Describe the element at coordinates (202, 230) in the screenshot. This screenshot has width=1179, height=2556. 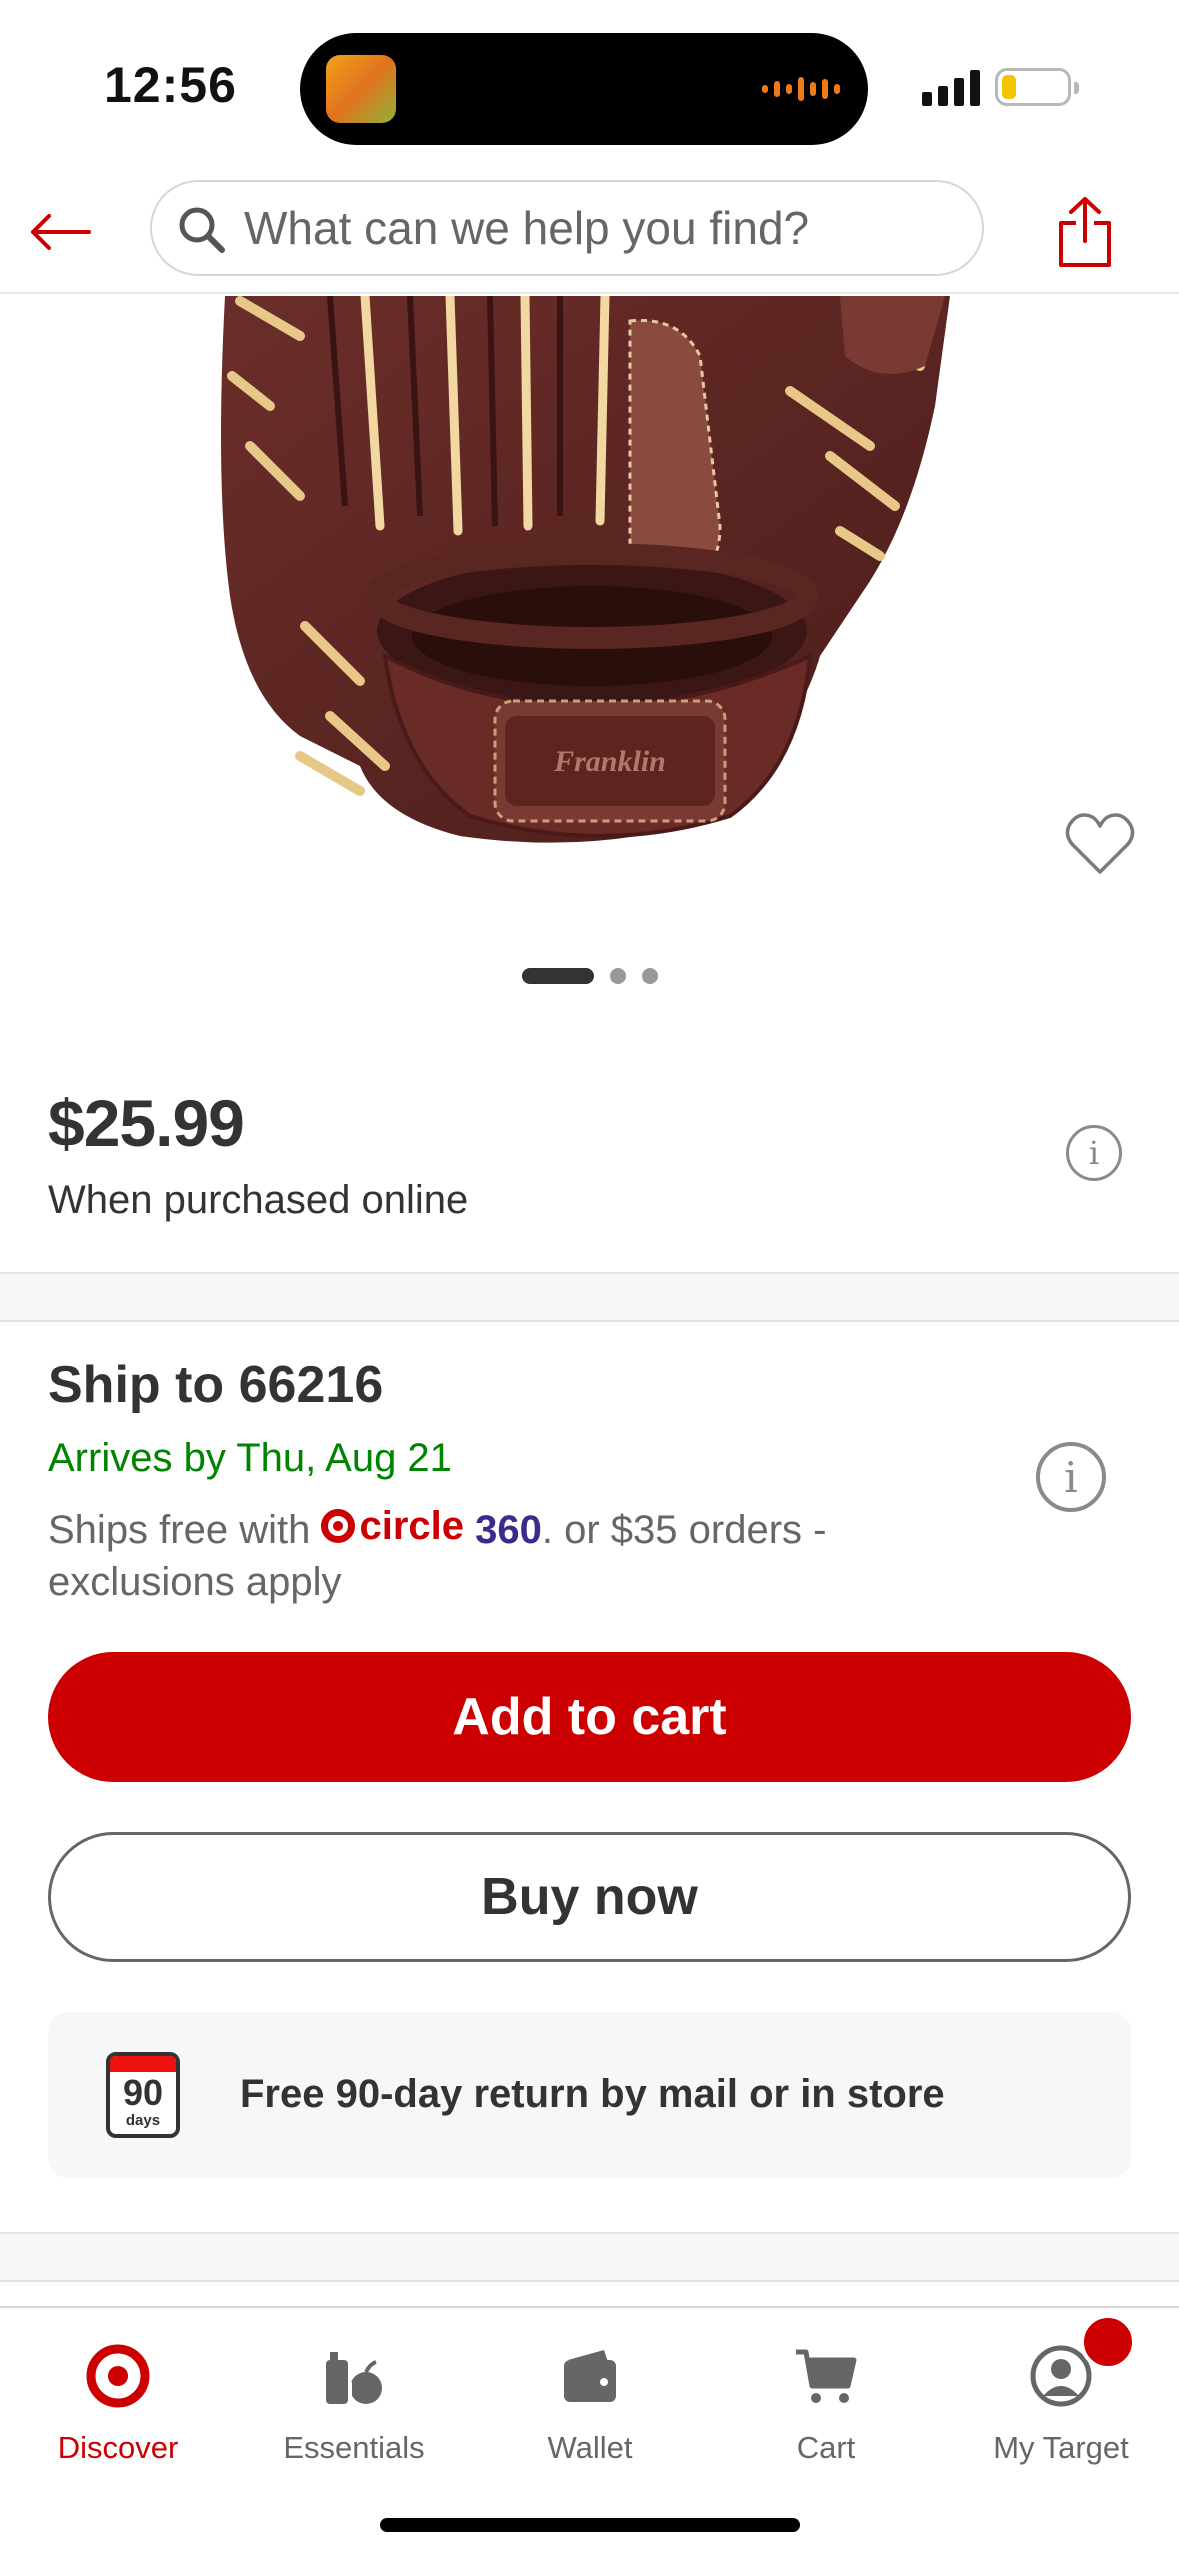
I see `search-icon` at that location.